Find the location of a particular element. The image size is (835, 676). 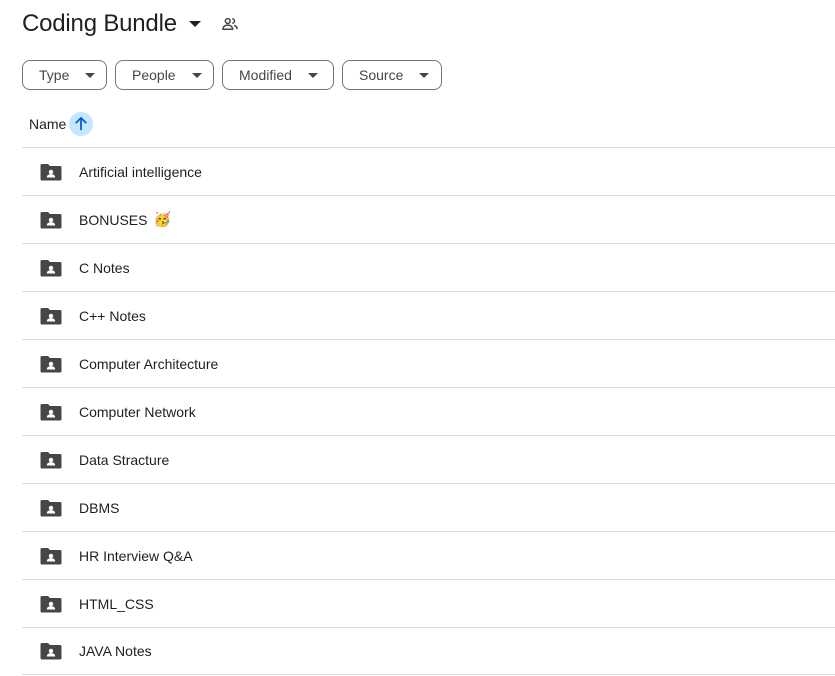

modified-filter-chip: Modified is located at coordinates (278, 75).